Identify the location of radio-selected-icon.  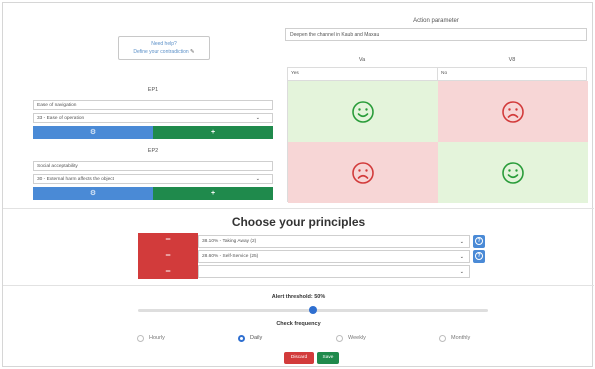
(241, 338).